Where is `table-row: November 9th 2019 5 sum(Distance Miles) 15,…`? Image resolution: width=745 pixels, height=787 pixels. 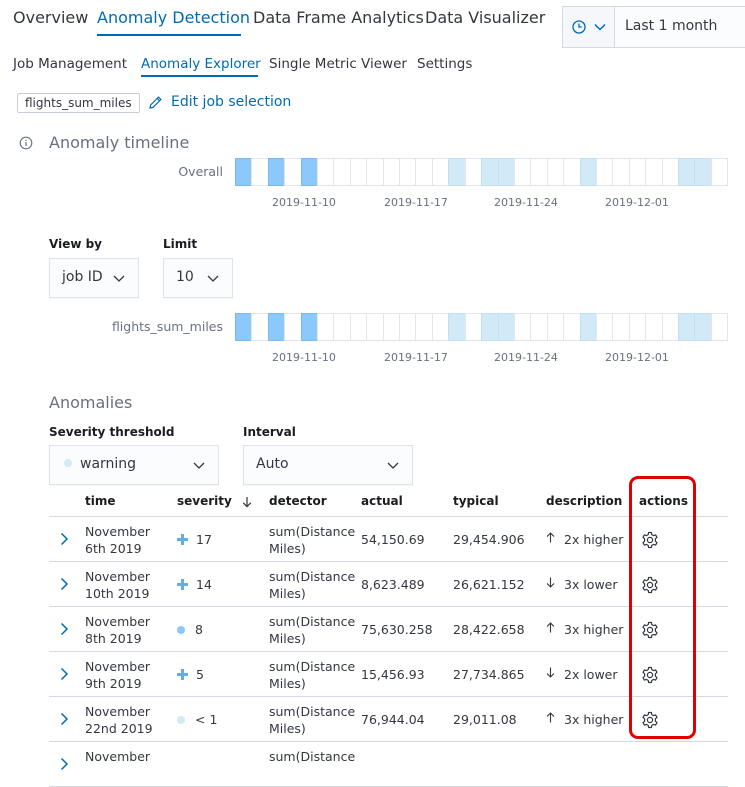 table-row: November 9th 2019 5 sum(Distance Miles) 15,… is located at coordinates (388, 674).